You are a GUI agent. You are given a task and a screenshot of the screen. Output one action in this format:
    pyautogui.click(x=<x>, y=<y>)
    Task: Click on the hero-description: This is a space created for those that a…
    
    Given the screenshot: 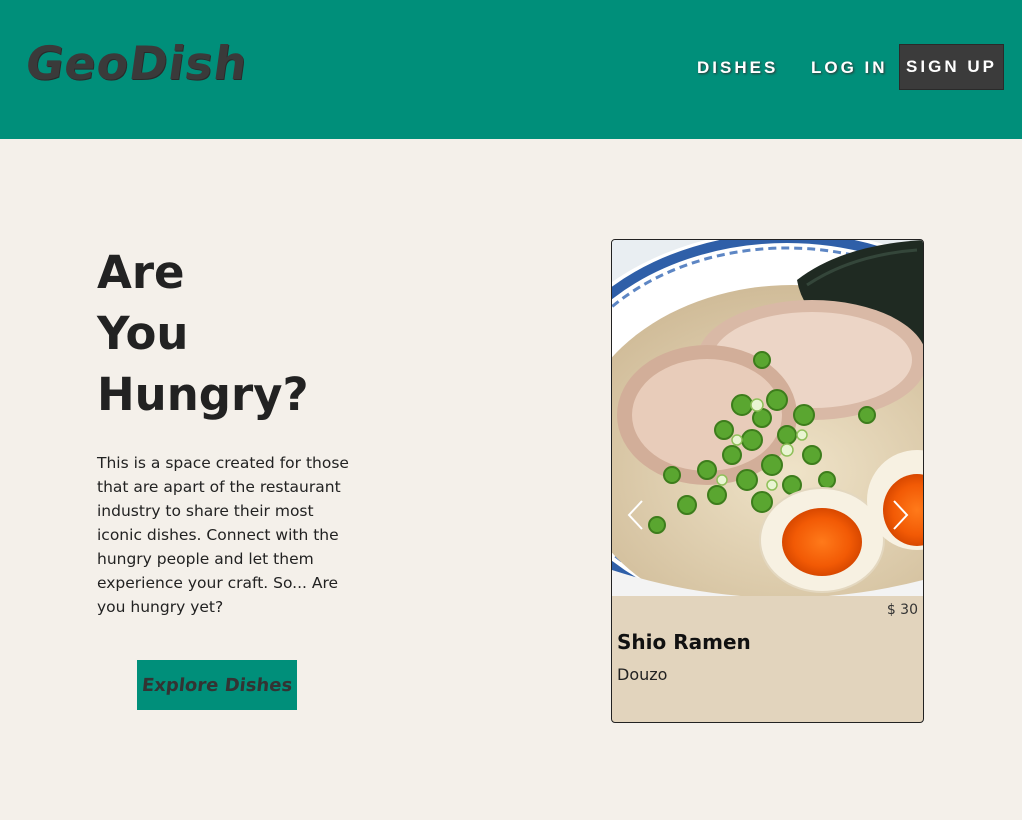 What is the action you would take?
    pyautogui.click(x=223, y=535)
    